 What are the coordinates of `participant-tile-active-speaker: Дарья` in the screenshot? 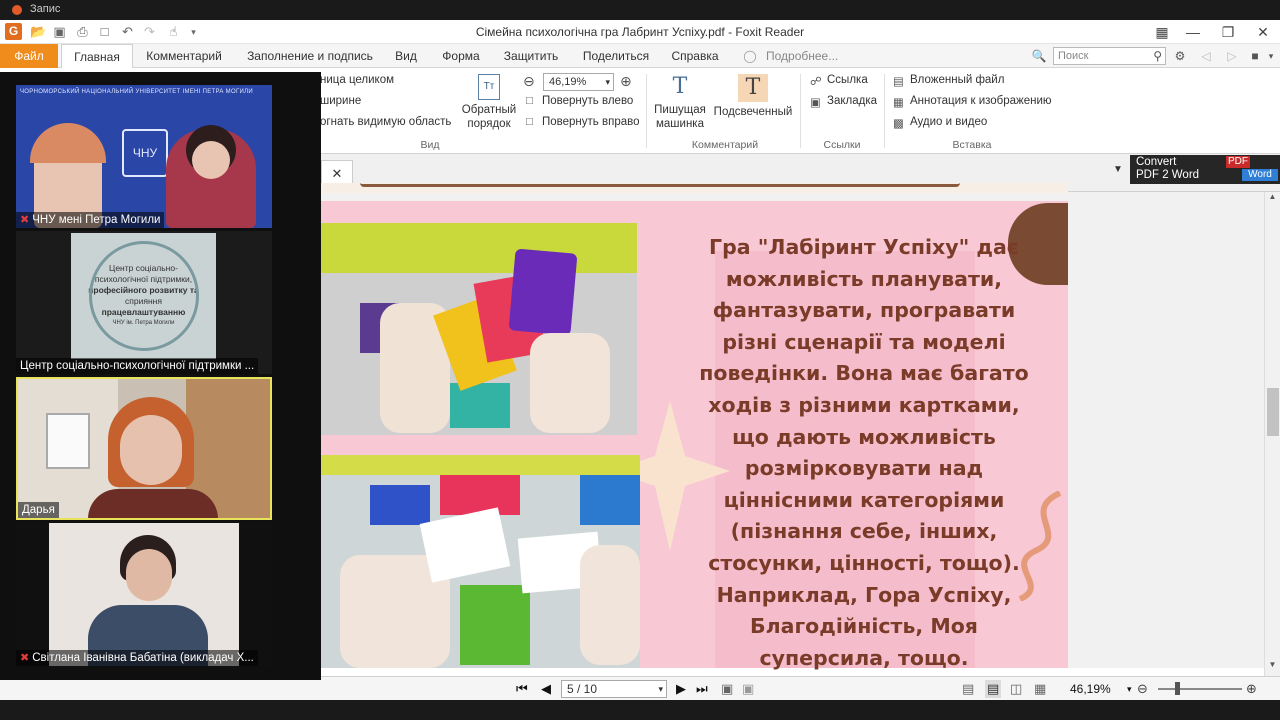 It's located at (144, 448).